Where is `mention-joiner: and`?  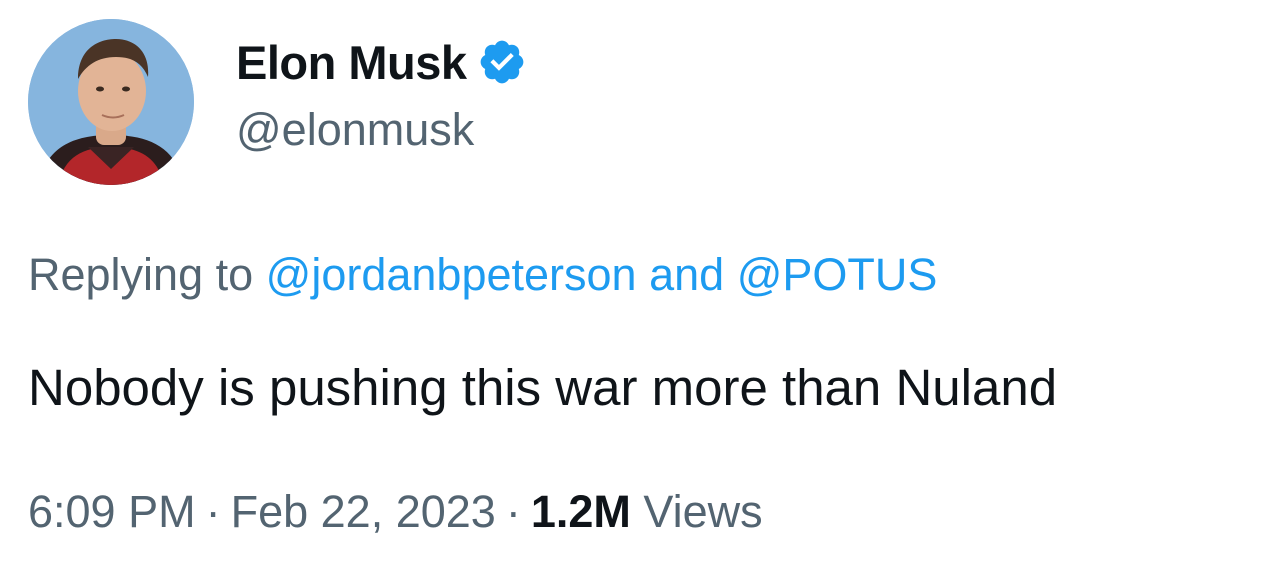
mention-joiner: and is located at coordinates (687, 274).